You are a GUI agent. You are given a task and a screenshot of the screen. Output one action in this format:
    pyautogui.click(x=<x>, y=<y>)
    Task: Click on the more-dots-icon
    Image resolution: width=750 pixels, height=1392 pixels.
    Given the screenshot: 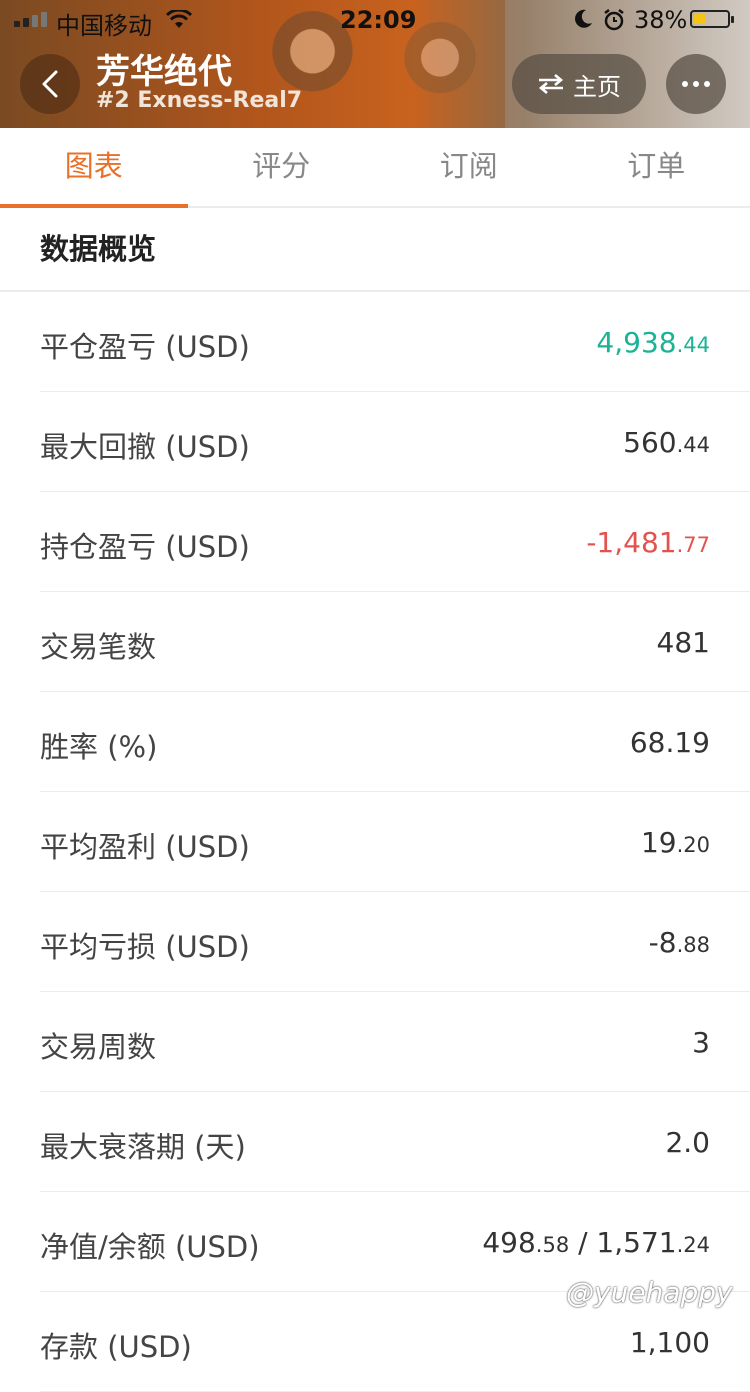 What is the action you would take?
    pyautogui.click(x=696, y=84)
    